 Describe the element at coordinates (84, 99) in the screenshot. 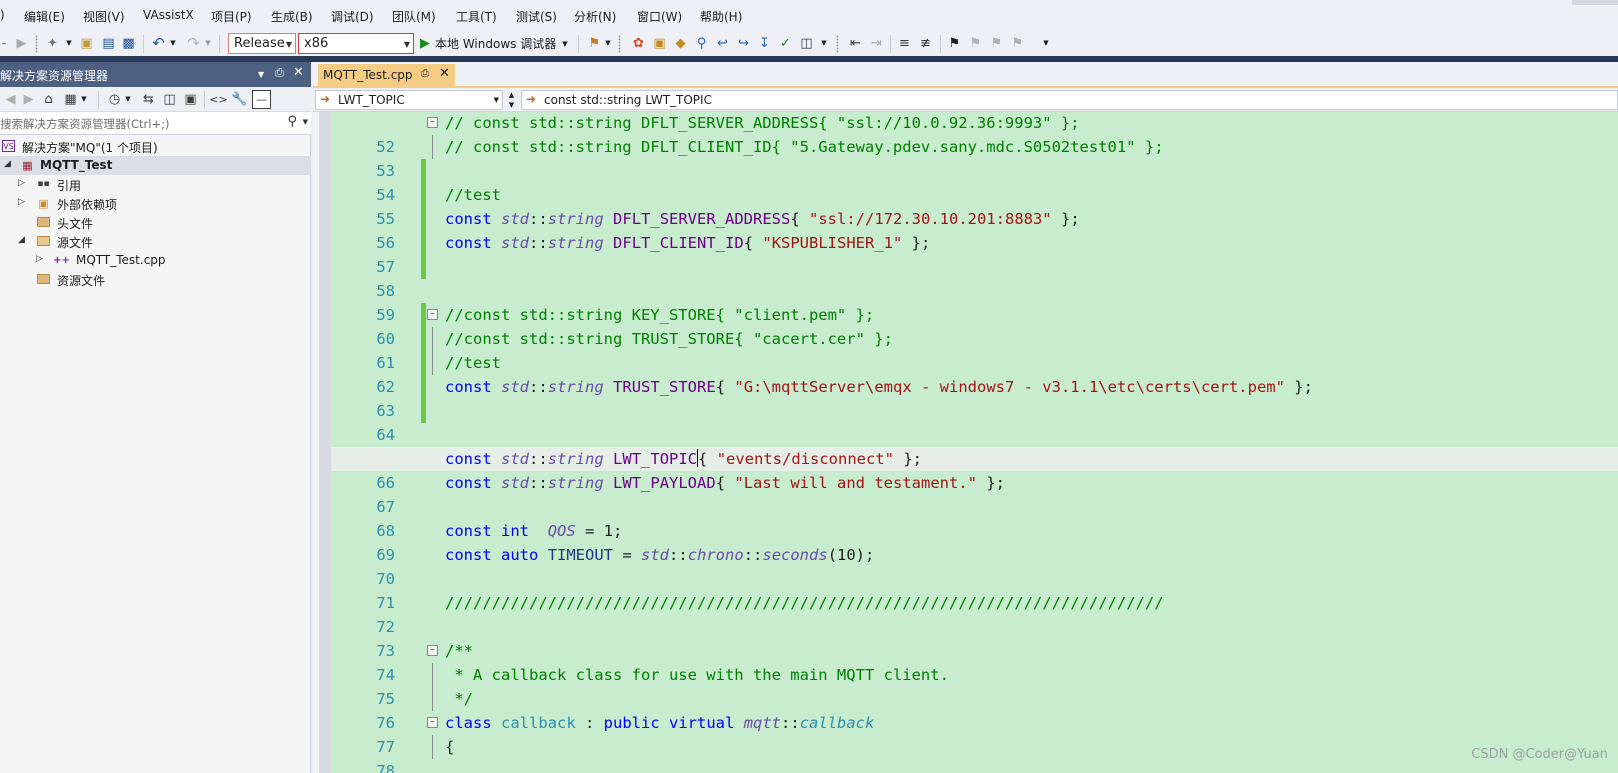

I see `switch-views-dropdown-icon: ▼` at that location.